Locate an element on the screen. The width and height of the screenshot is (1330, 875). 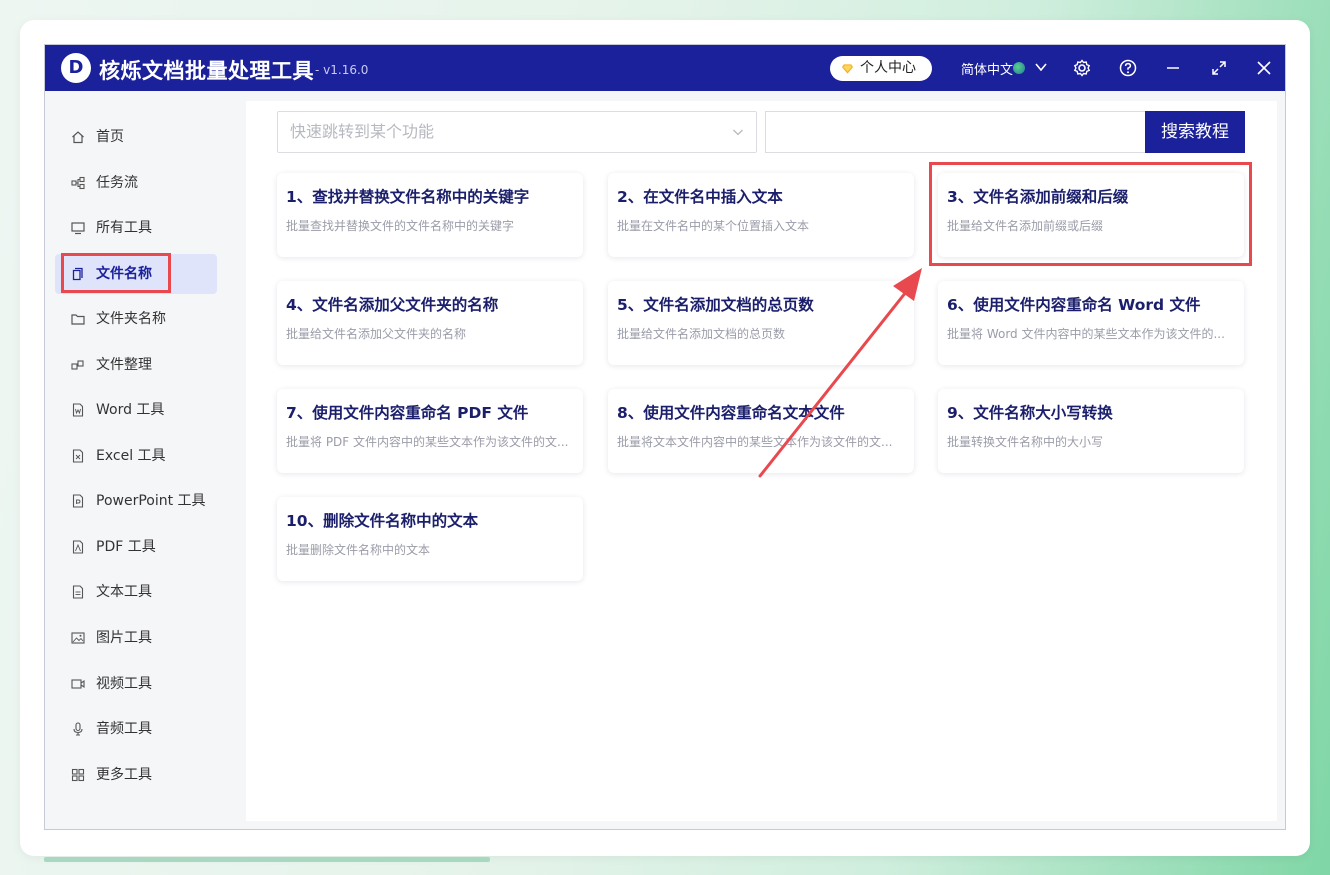
text-icon is located at coordinates (78, 592).